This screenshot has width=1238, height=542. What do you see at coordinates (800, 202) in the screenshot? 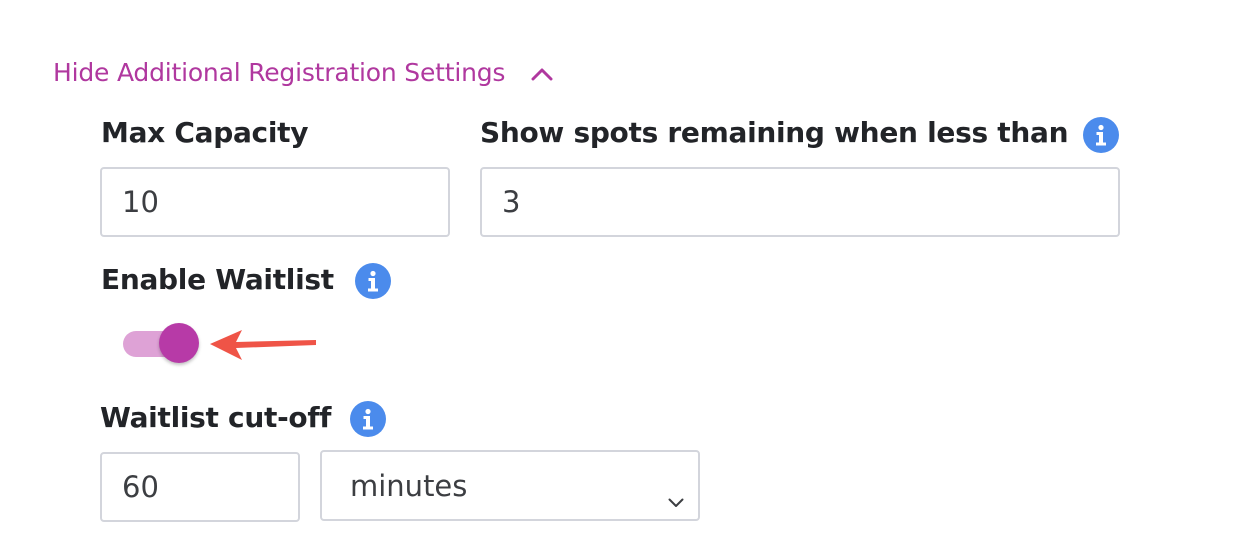
I see `spots-remaining-input: 3` at bounding box center [800, 202].